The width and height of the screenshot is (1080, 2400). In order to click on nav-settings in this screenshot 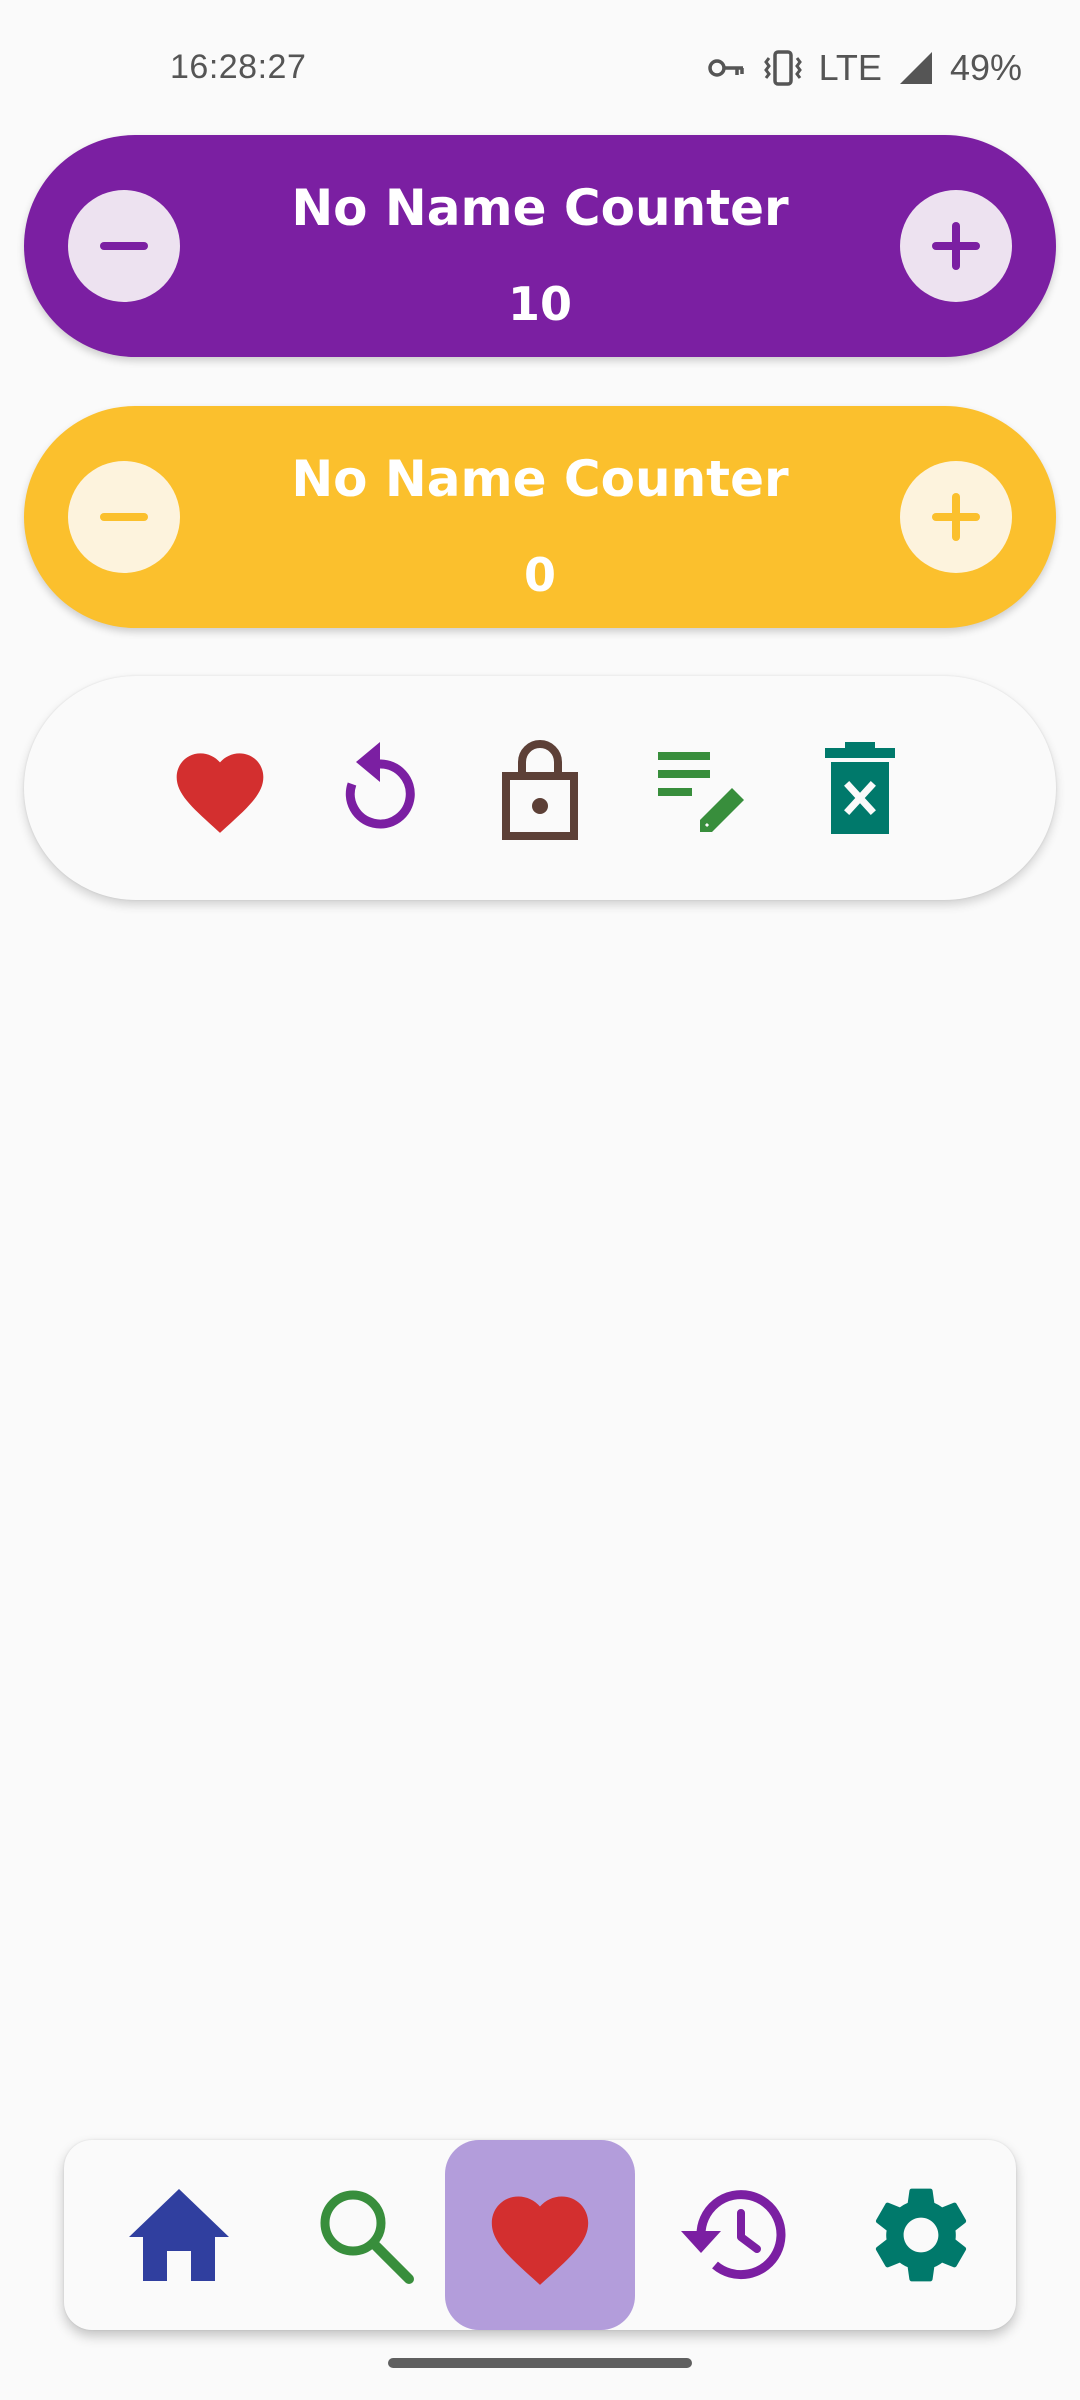, I will do `click(921, 2235)`.